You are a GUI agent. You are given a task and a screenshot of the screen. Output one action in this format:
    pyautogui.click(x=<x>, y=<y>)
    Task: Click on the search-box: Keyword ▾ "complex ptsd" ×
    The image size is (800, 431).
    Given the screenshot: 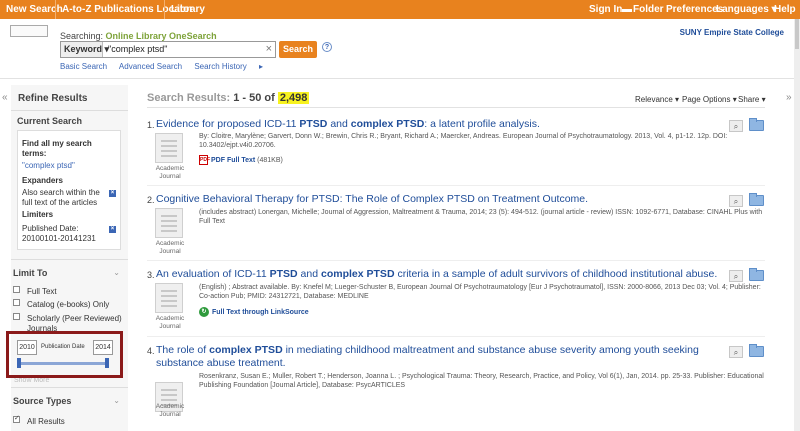 What is the action you would take?
    pyautogui.click(x=168, y=49)
    